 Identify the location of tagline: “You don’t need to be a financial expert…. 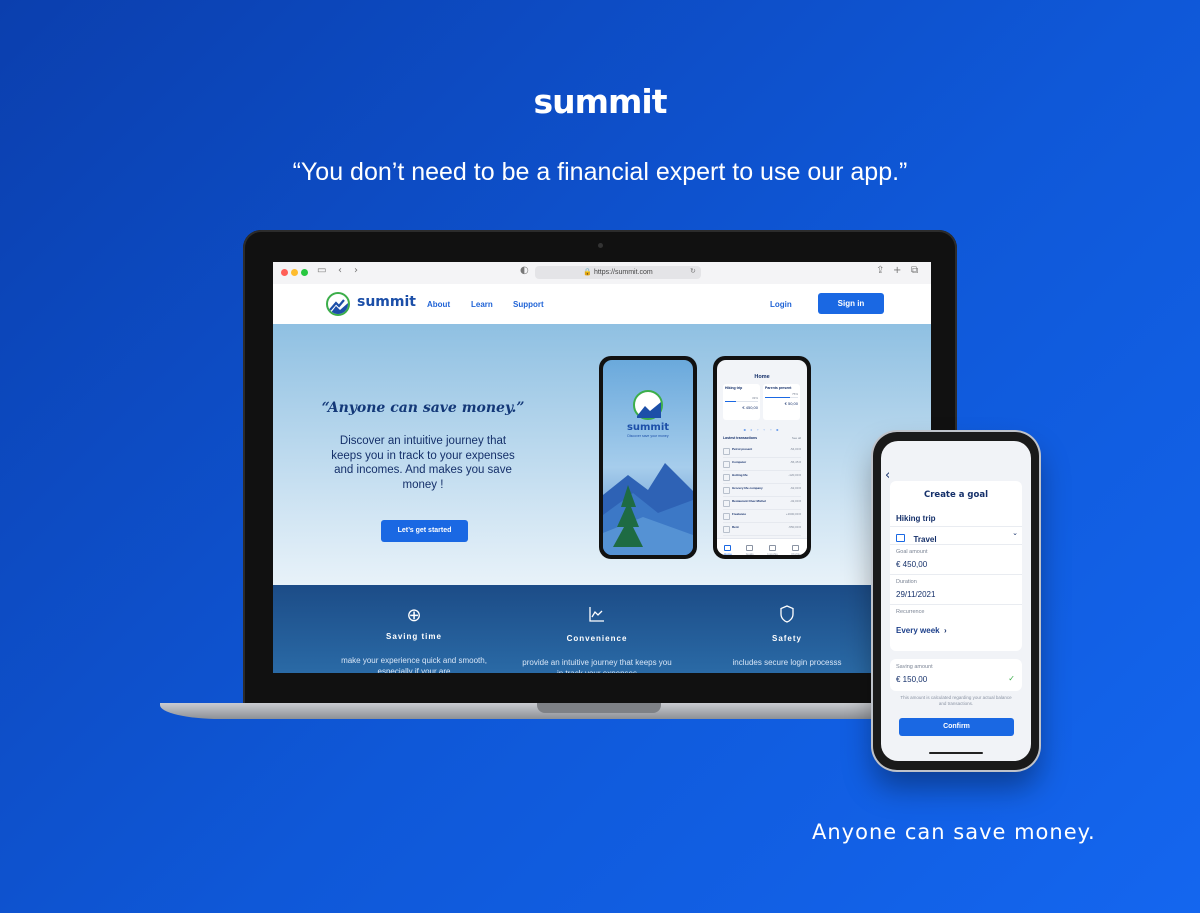
(600, 172).